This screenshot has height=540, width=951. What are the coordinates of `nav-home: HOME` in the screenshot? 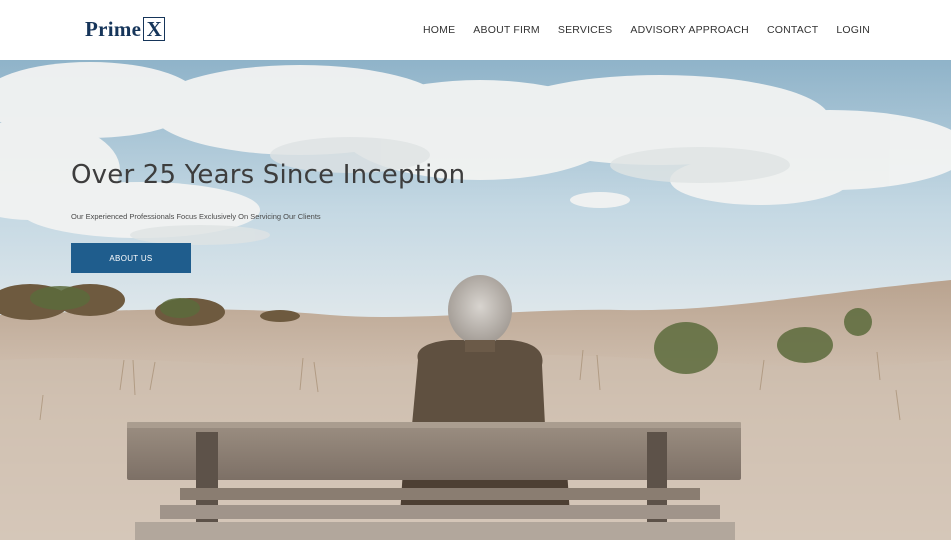 It's located at (439, 30).